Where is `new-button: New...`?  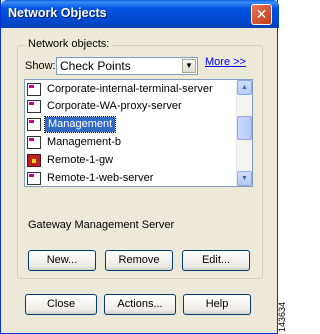 new-button: New... is located at coordinates (62, 260).